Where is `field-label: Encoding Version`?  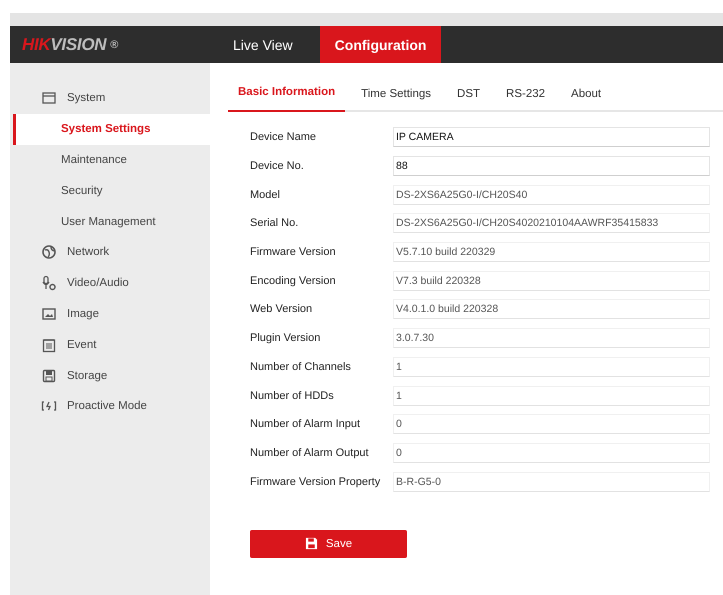 field-label: Encoding Version is located at coordinates (293, 280).